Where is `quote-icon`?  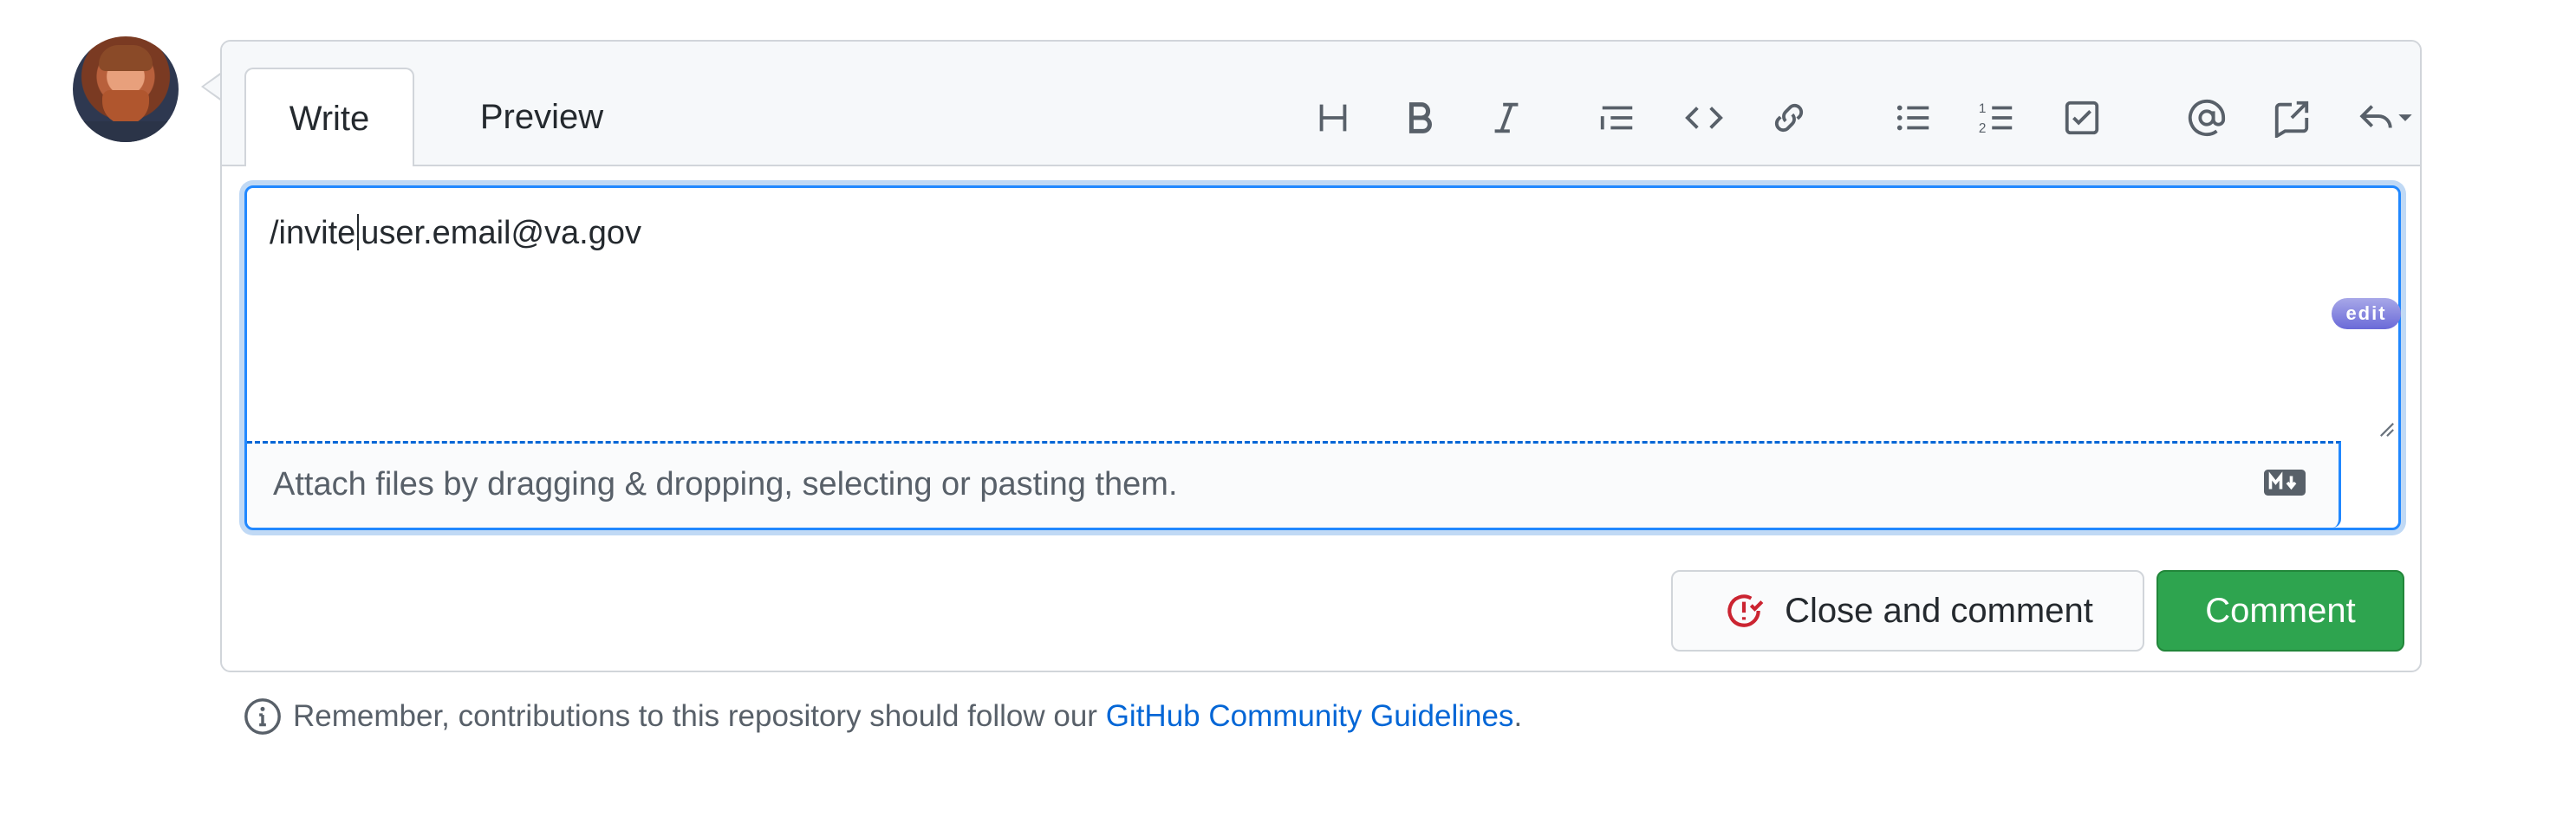
quote-icon is located at coordinates (1616, 118).